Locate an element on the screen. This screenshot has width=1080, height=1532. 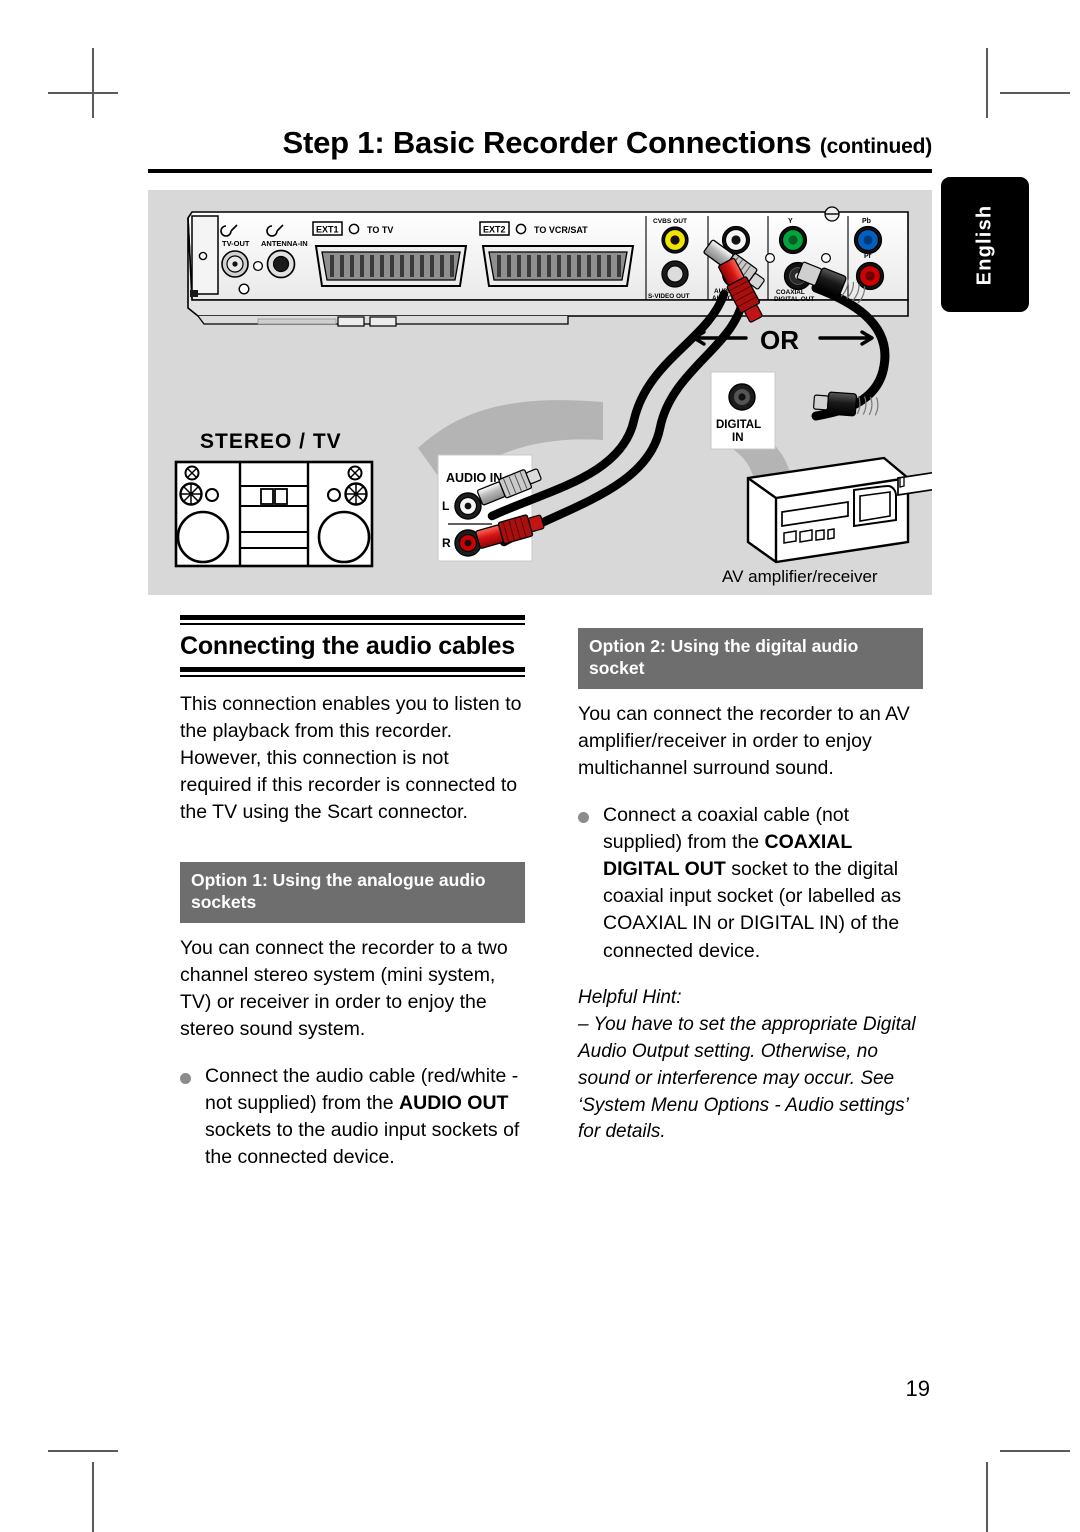
svg-text: EXT1 is located at coordinates (327, 230).